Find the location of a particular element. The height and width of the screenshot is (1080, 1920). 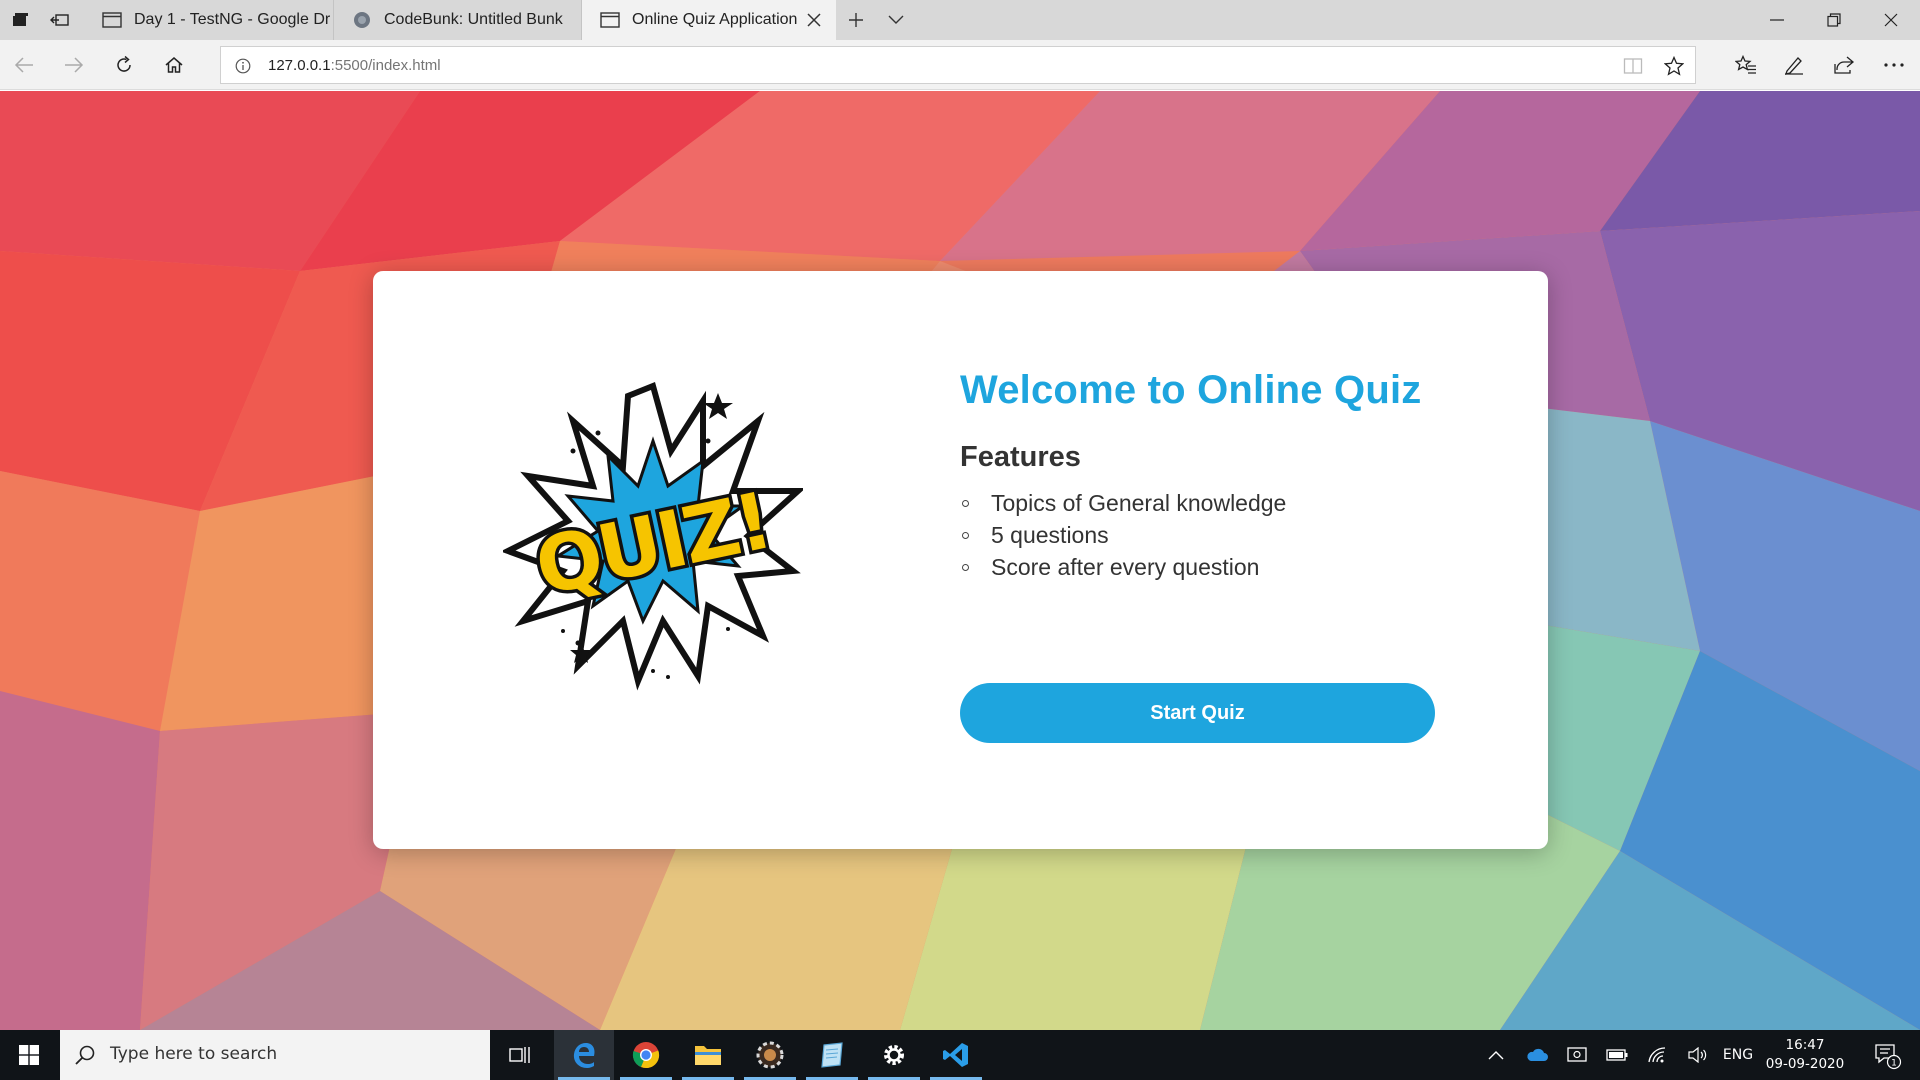

set-tabs-aside-icon is located at coordinates (60, 20).